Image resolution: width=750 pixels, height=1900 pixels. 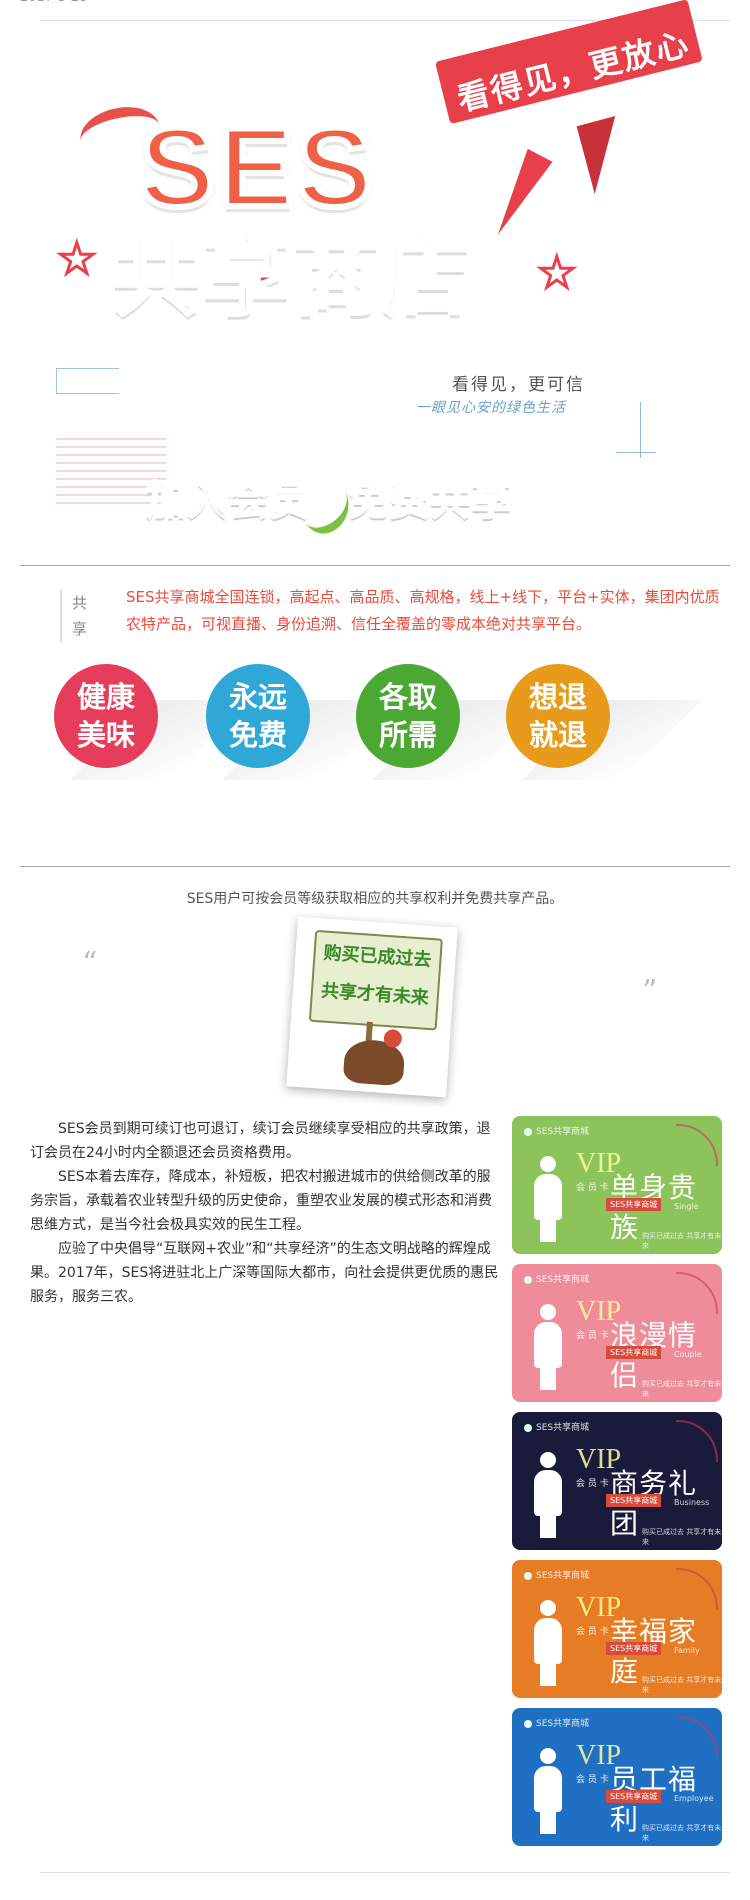 What do you see at coordinates (375, 994) in the screenshot?
I see `sign-line-2: 共享才有未来` at bounding box center [375, 994].